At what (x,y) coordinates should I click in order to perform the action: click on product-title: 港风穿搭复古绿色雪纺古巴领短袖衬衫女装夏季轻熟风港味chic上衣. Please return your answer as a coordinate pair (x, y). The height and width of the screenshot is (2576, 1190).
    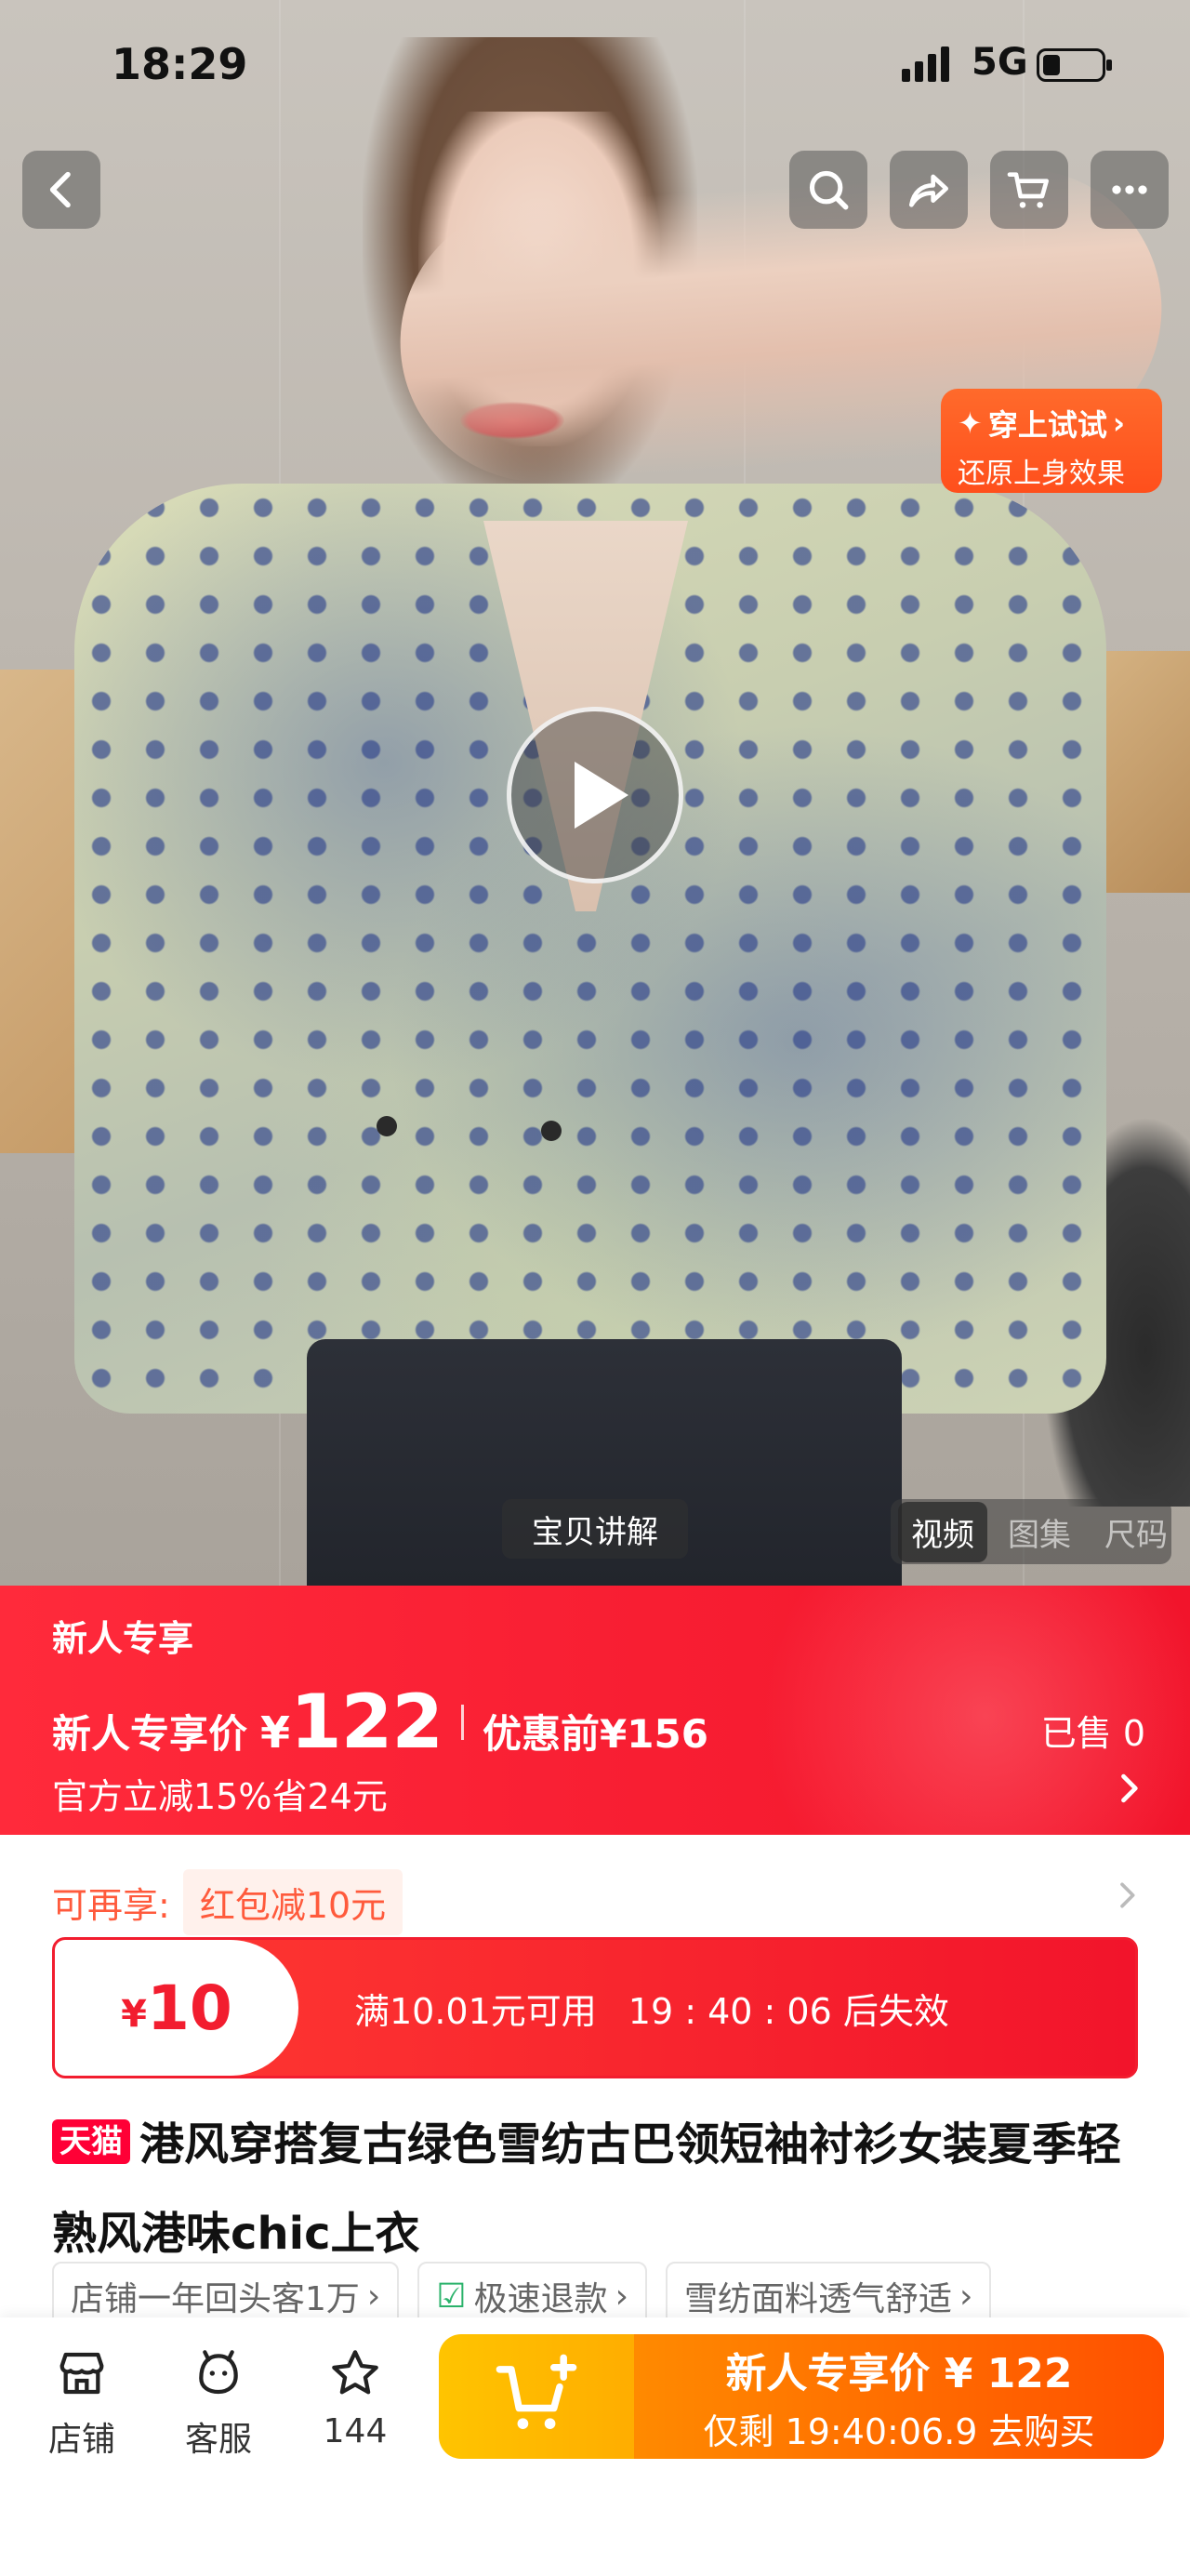
    Looking at the image, I should click on (587, 2189).